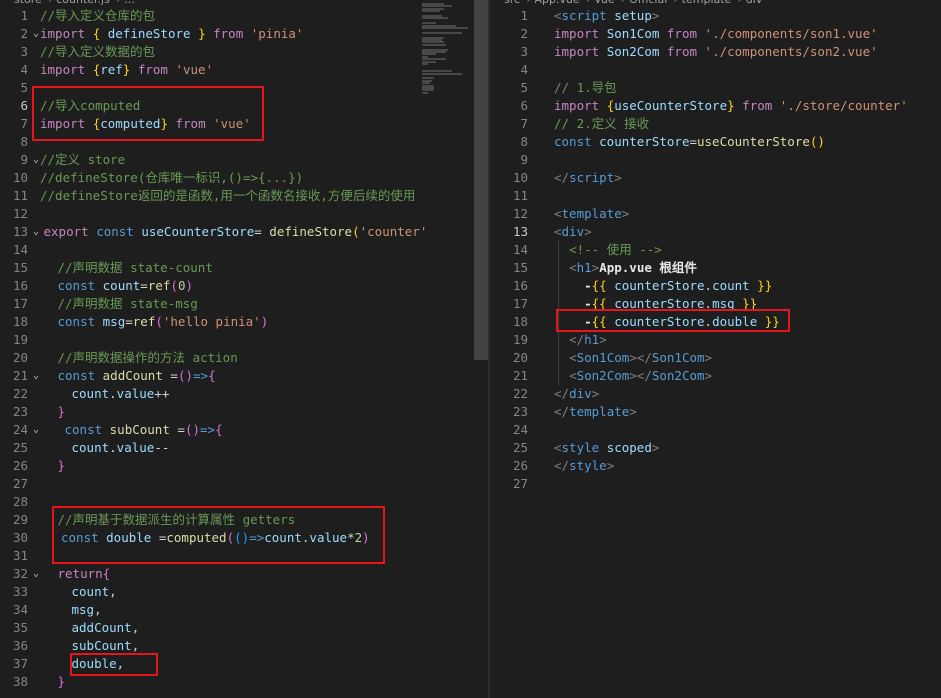  Describe the element at coordinates (588, 178) in the screenshot. I see `code-text: </script>` at that location.